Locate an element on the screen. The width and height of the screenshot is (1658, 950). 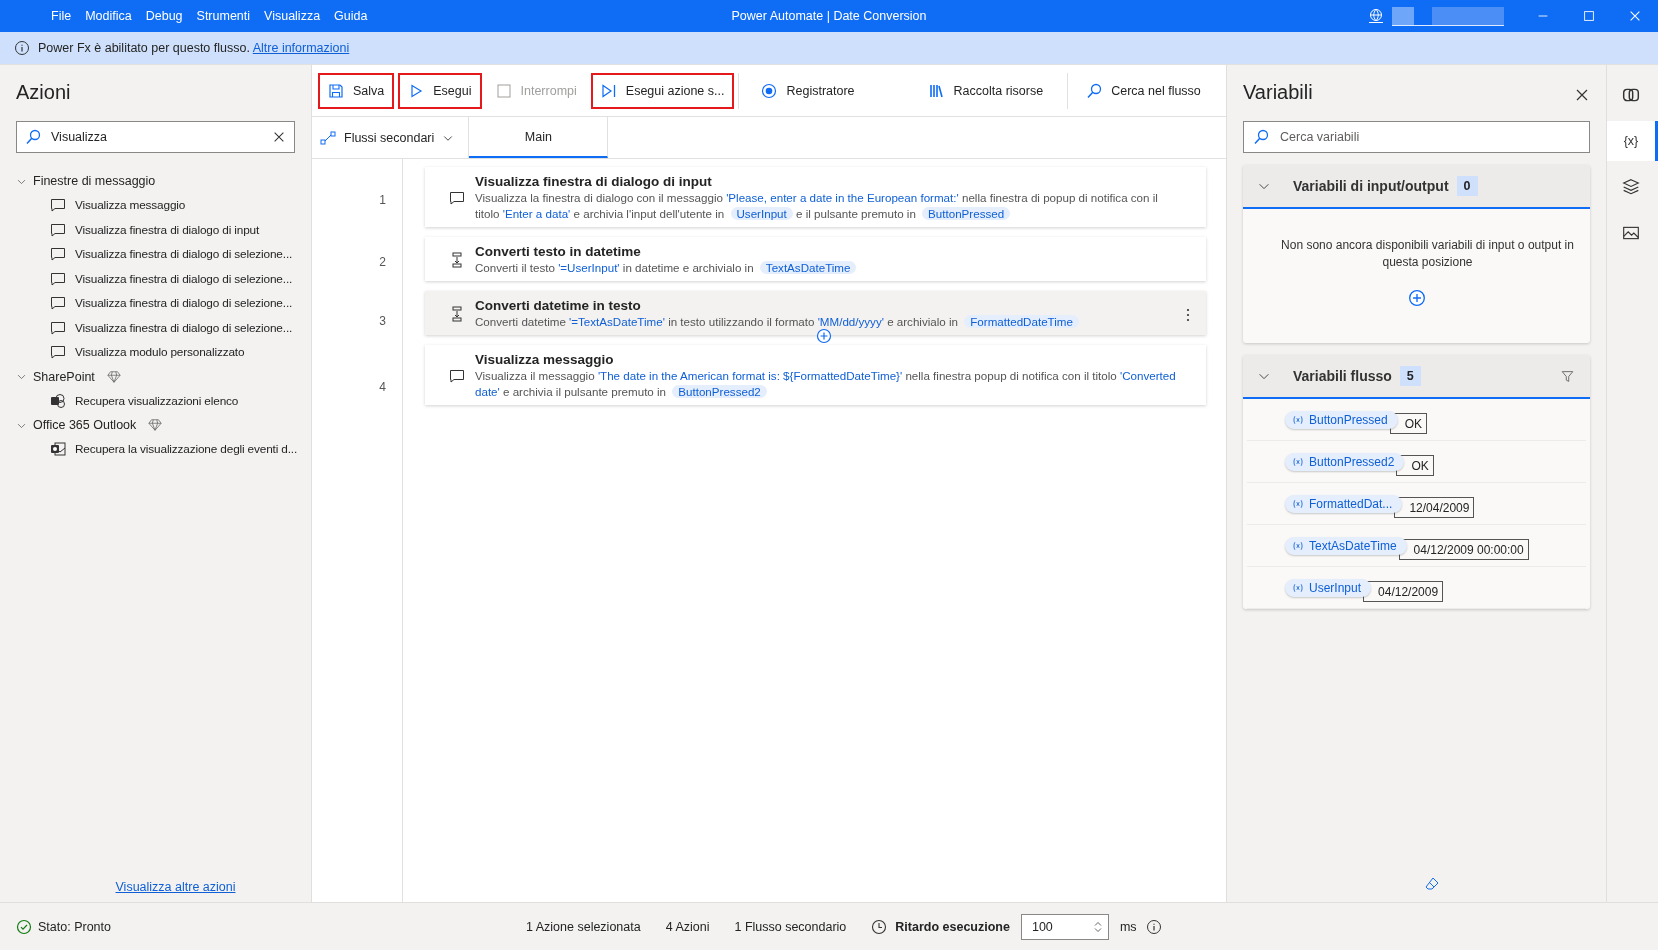
menu-item: Guida is located at coordinates (351, 16).